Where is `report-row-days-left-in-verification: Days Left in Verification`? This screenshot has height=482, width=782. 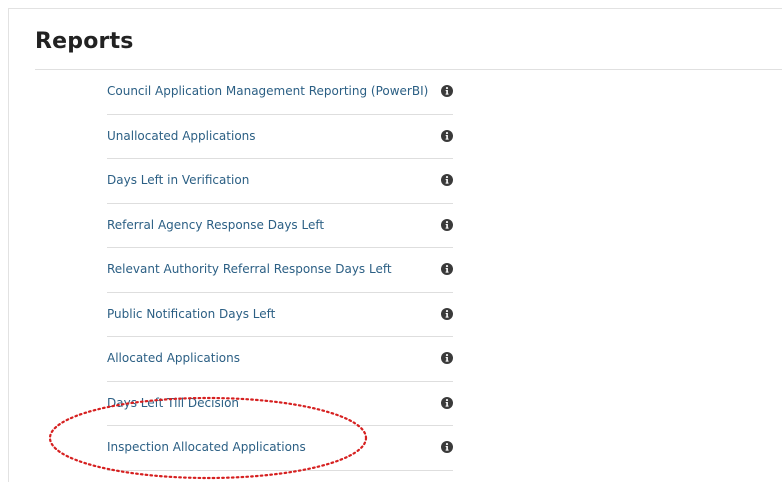
report-row-days-left-in-verification: Days Left in Verification is located at coordinates (280, 181).